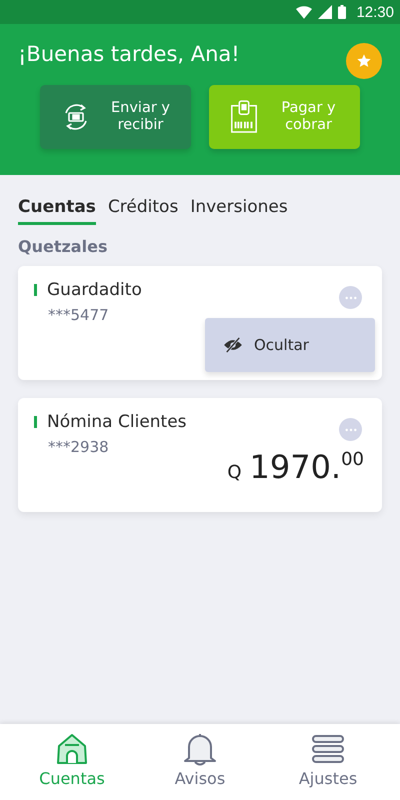  What do you see at coordinates (200, 323) in the screenshot?
I see `account-card: Guardadito ***5477 Ocultar` at bounding box center [200, 323].